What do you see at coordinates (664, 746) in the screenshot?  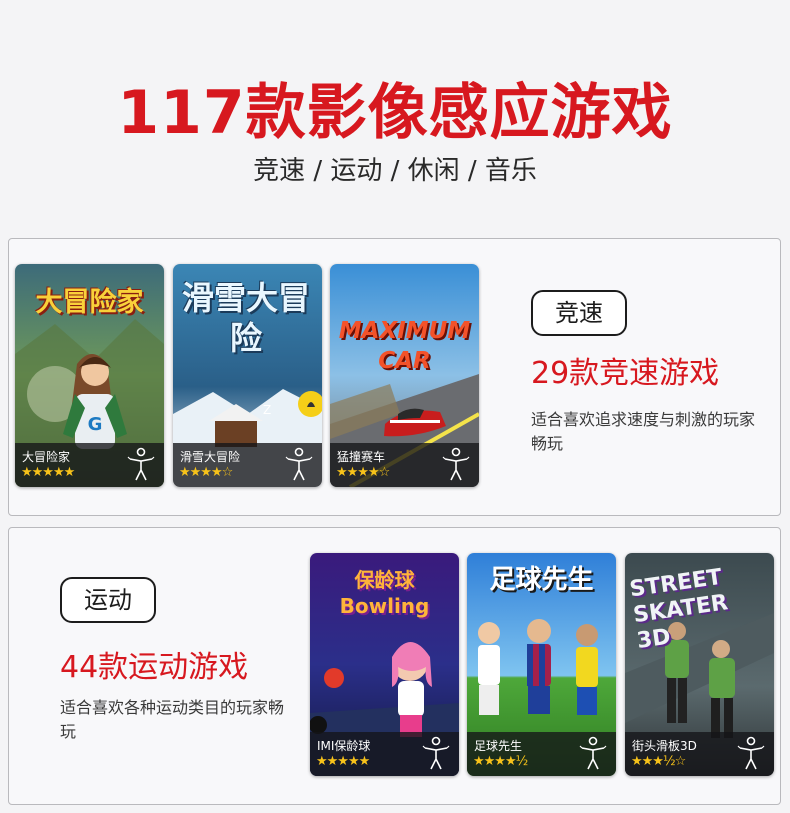 I see `game-name: 街头滑板3D` at bounding box center [664, 746].